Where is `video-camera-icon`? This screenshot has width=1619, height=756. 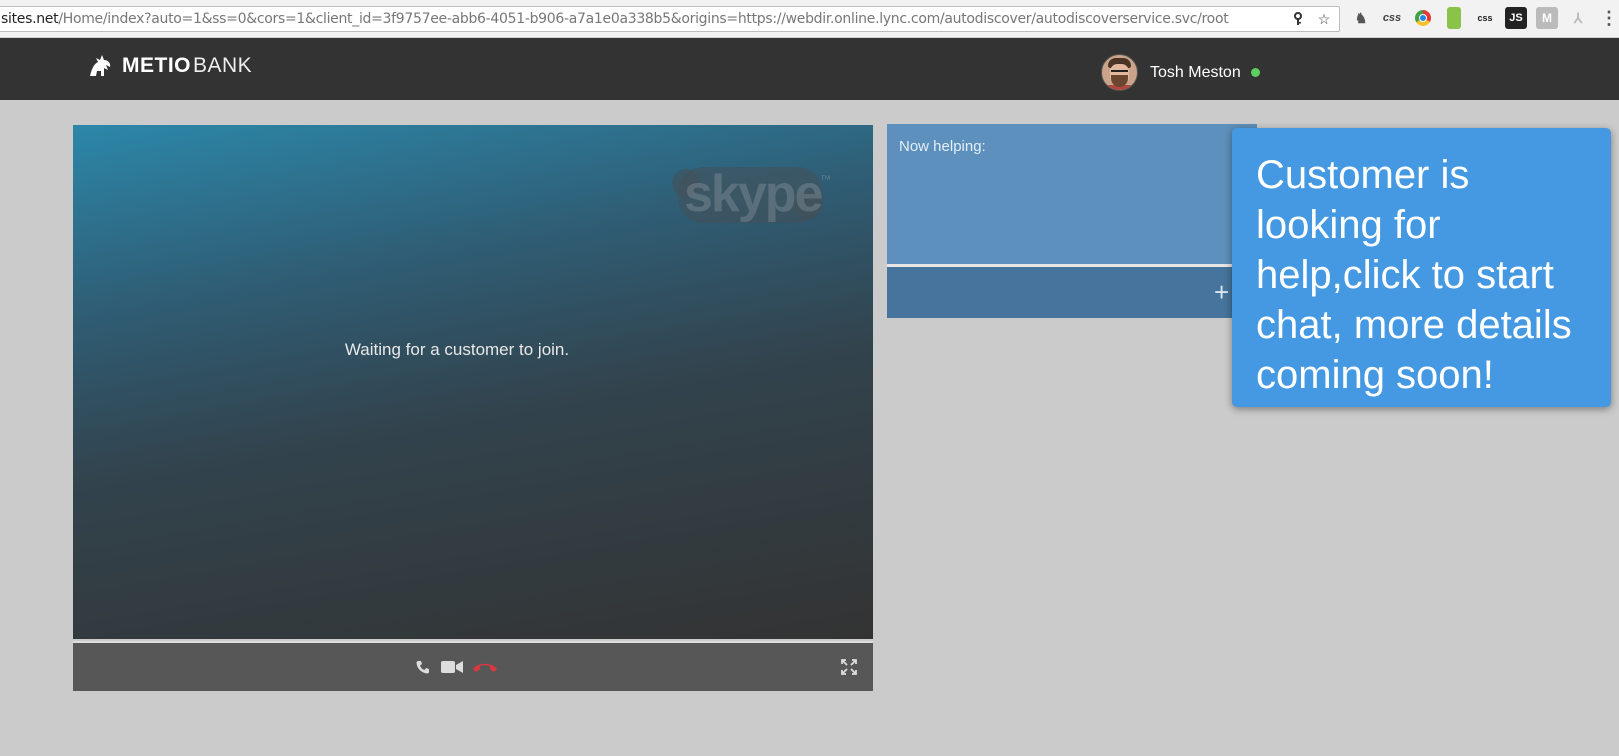 video-camera-icon is located at coordinates (452, 667).